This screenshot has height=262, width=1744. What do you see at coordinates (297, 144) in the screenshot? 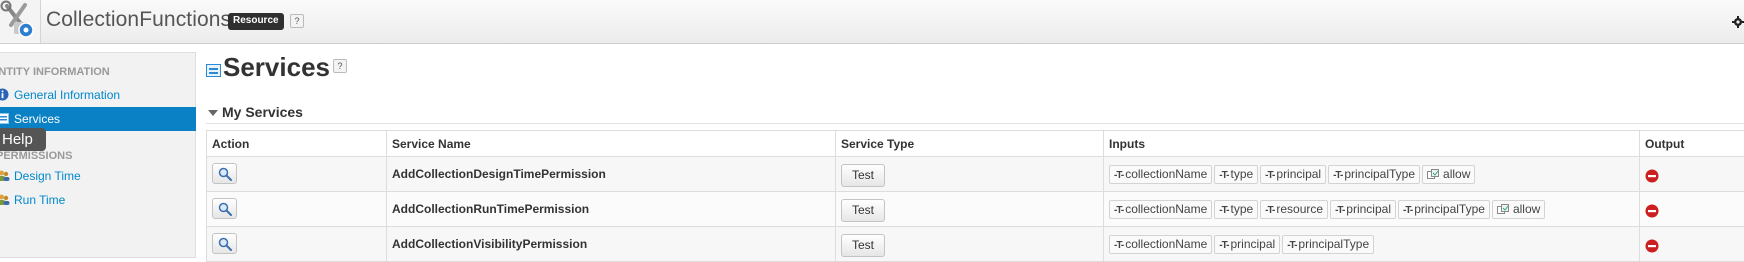
I see `column-header-action: Action` at bounding box center [297, 144].